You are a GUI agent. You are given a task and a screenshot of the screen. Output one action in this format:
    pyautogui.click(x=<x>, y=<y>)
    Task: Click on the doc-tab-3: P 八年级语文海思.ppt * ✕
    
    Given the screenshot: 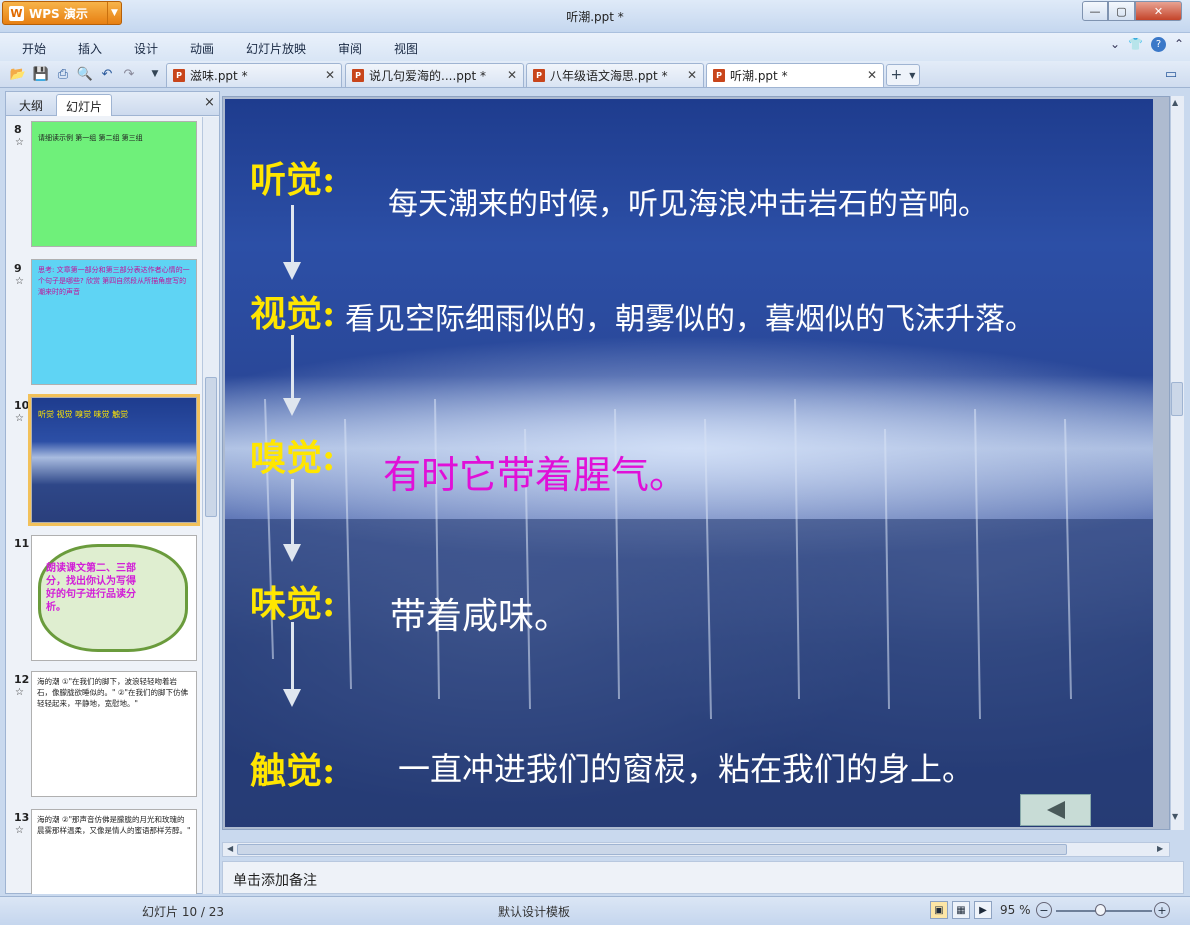 What is the action you would take?
    pyautogui.click(x=615, y=75)
    